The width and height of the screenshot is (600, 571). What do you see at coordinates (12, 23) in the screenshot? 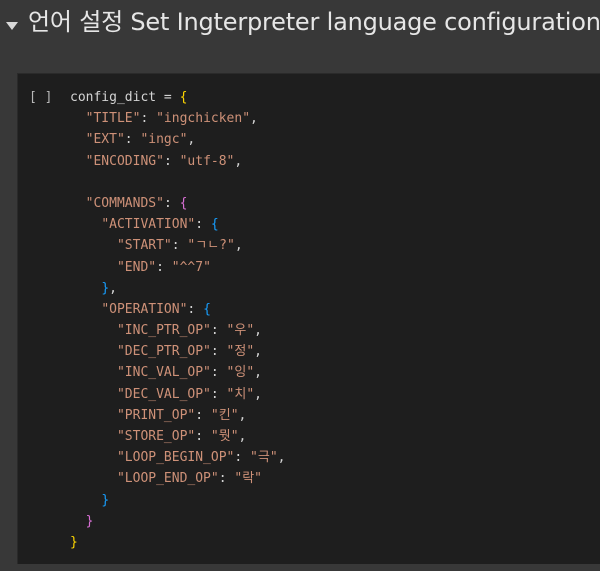
I see `caret-down-icon` at bounding box center [12, 23].